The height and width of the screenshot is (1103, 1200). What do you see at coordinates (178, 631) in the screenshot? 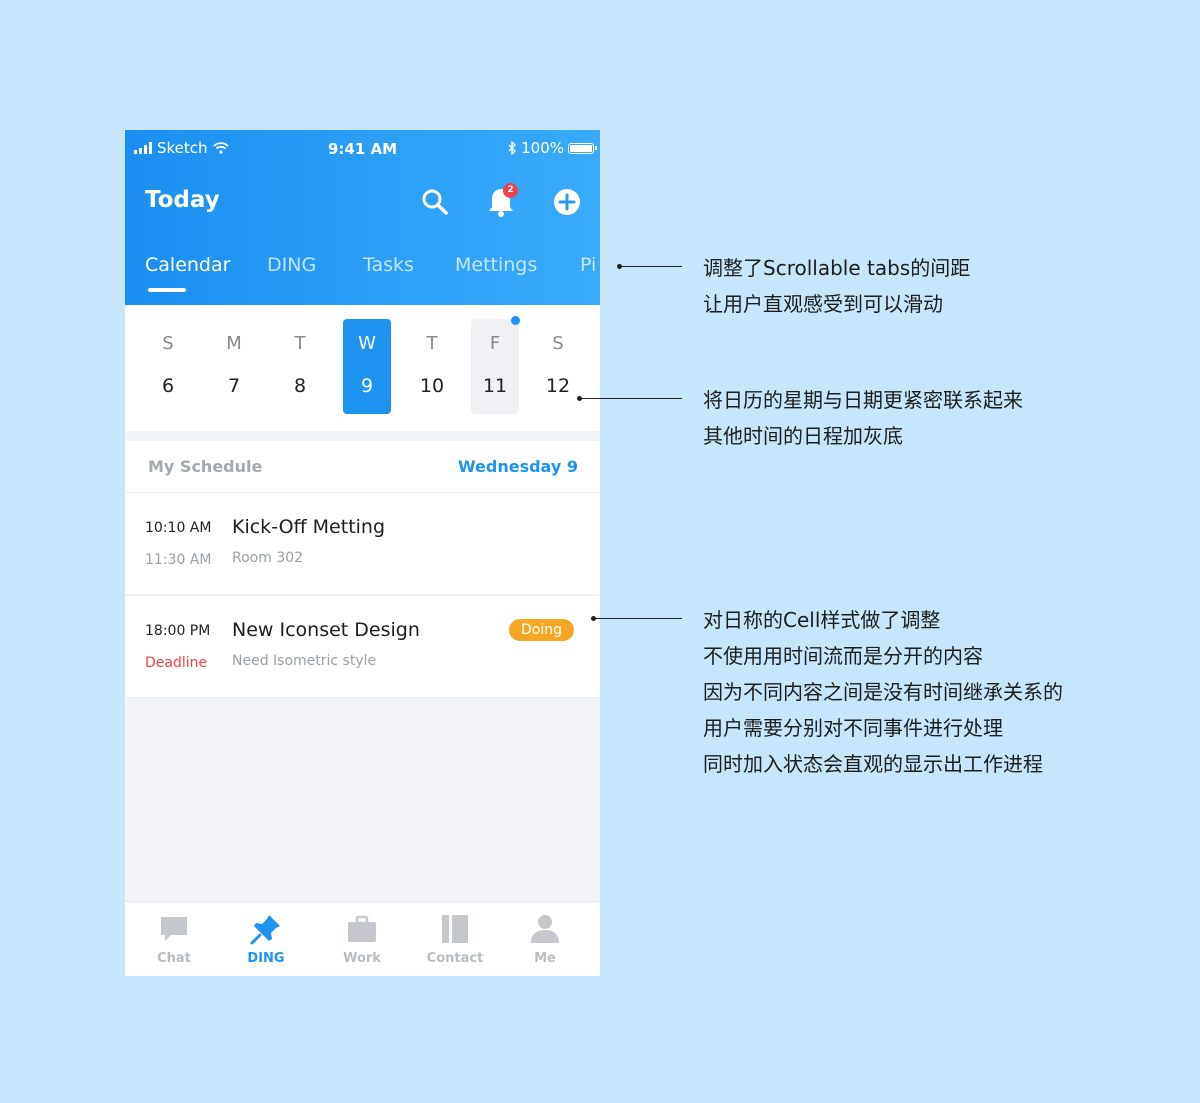
I see `start-time: 18:00 PM` at bounding box center [178, 631].